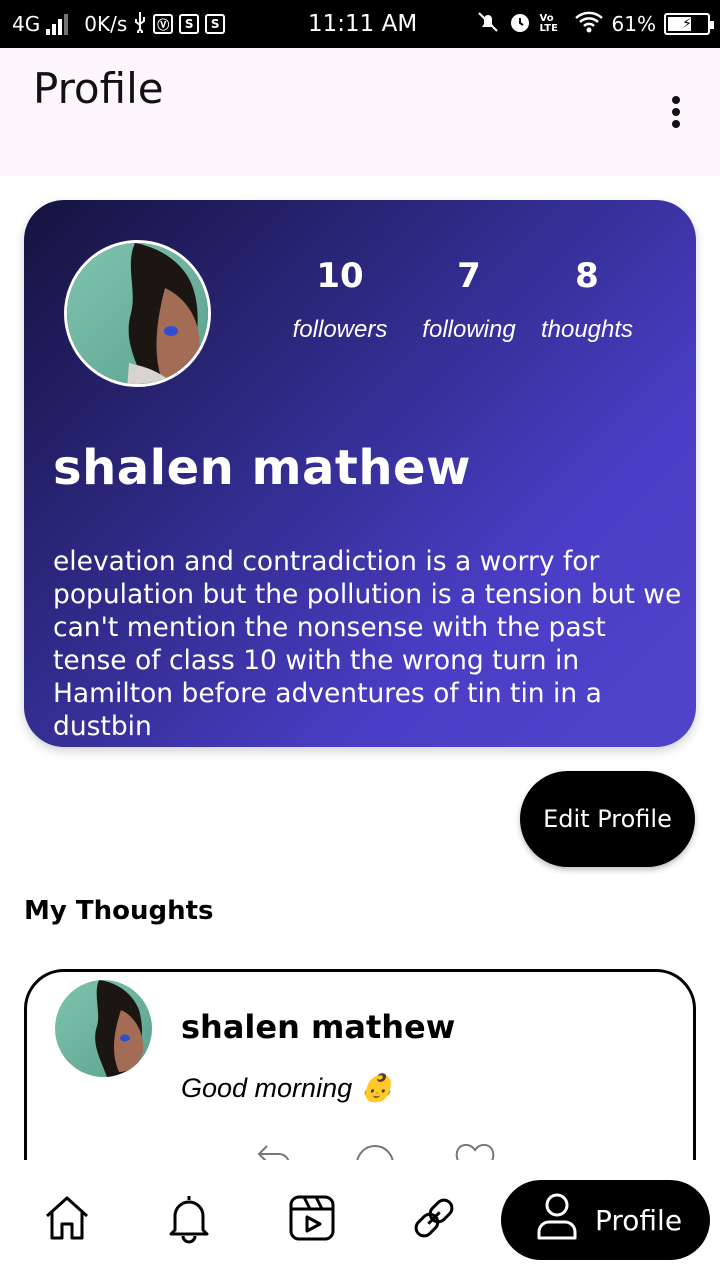 The height and width of the screenshot is (1280, 720). What do you see at coordinates (469, 276) in the screenshot?
I see `following-count: 7` at bounding box center [469, 276].